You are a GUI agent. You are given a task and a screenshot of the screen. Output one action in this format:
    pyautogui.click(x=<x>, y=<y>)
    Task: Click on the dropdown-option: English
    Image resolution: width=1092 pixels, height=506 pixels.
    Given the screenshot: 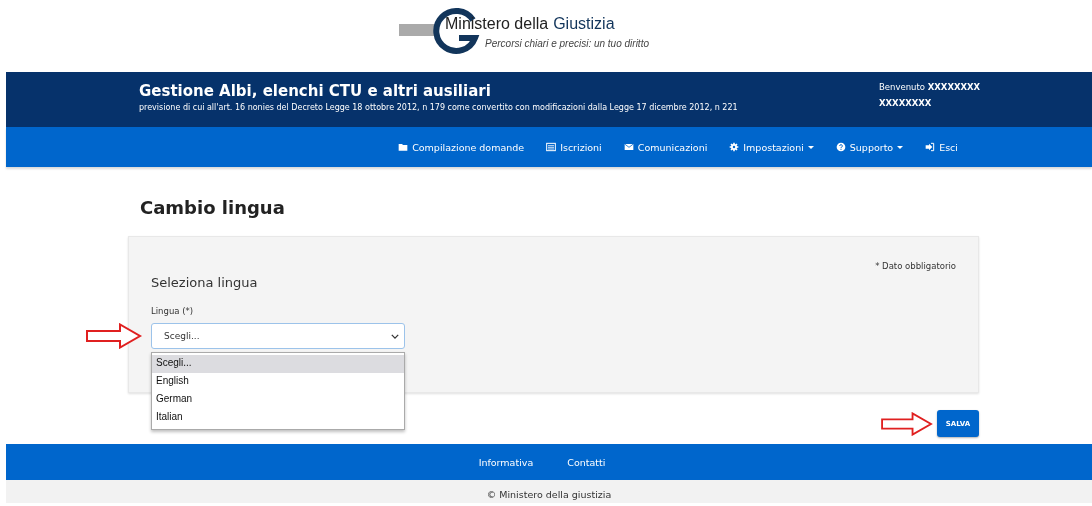 What is the action you would take?
    pyautogui.click(x=278, y=382)
    